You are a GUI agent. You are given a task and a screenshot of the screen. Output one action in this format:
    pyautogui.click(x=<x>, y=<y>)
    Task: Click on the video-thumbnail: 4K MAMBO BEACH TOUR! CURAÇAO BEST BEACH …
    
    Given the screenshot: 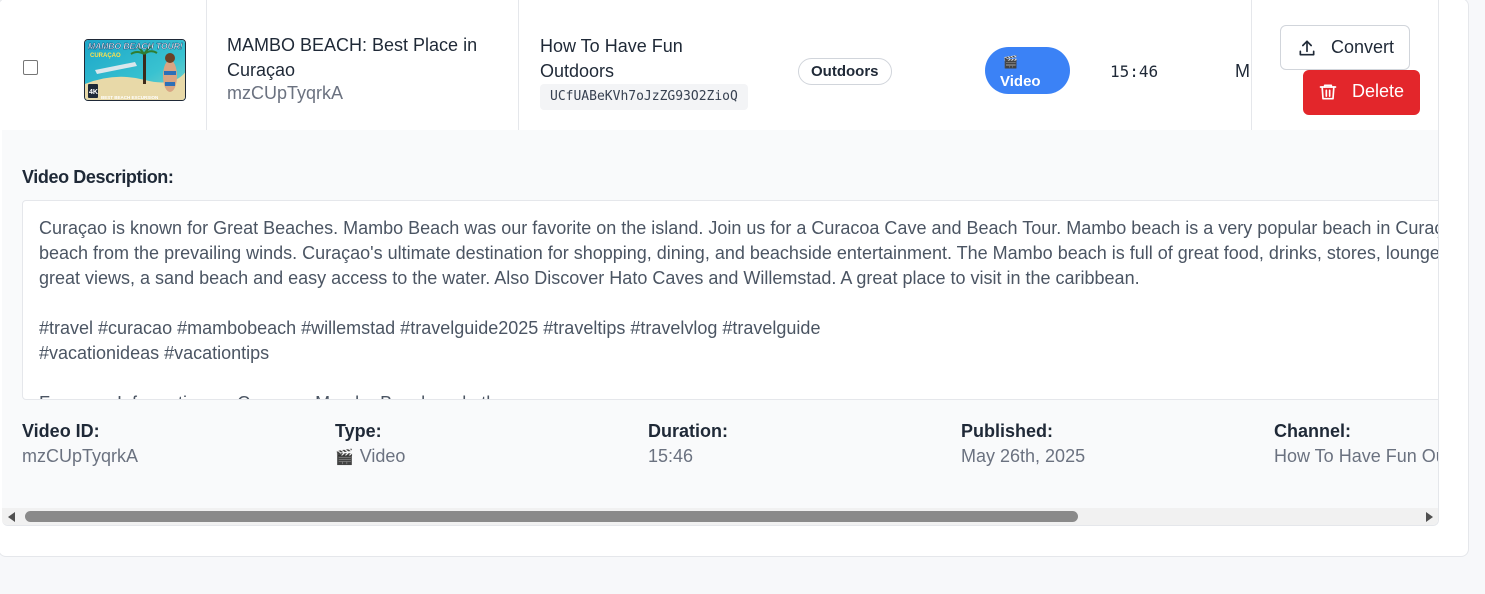 What is the action you would take?
    pyautogui.click(x=135, y=70)
    